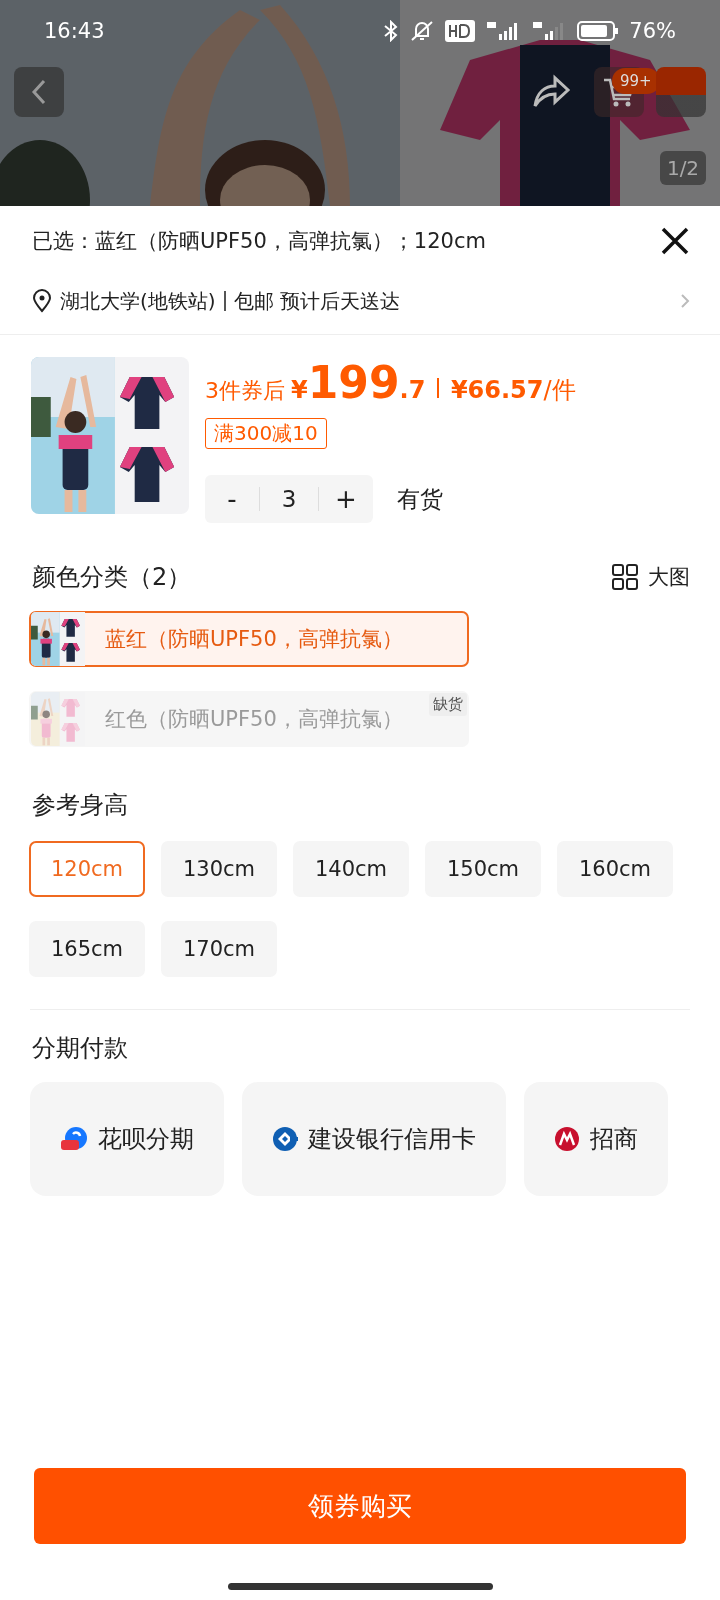  I want to click on shipping-estimate: 包邮 预计后天送达, so click(317, 301).